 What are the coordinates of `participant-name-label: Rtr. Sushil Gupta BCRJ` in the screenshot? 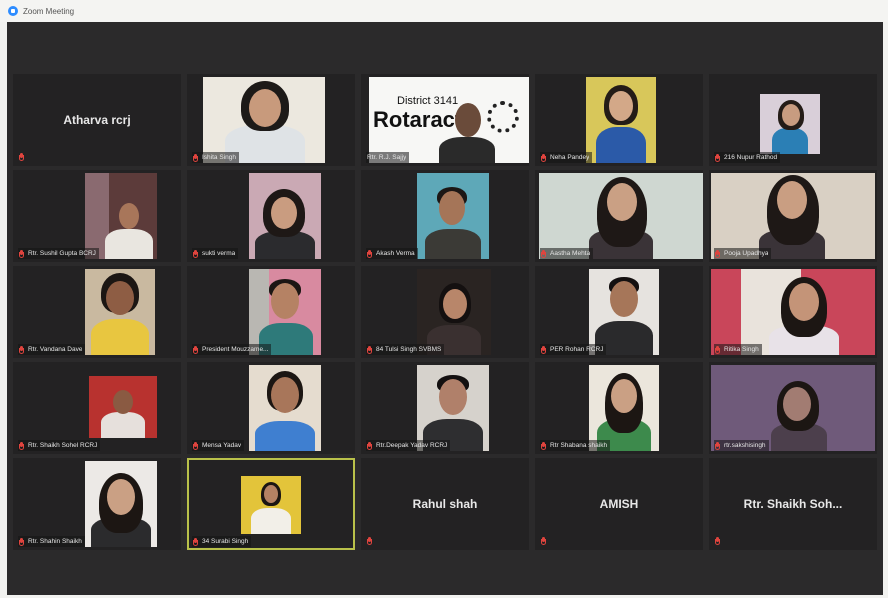 It's located at (58, 253).